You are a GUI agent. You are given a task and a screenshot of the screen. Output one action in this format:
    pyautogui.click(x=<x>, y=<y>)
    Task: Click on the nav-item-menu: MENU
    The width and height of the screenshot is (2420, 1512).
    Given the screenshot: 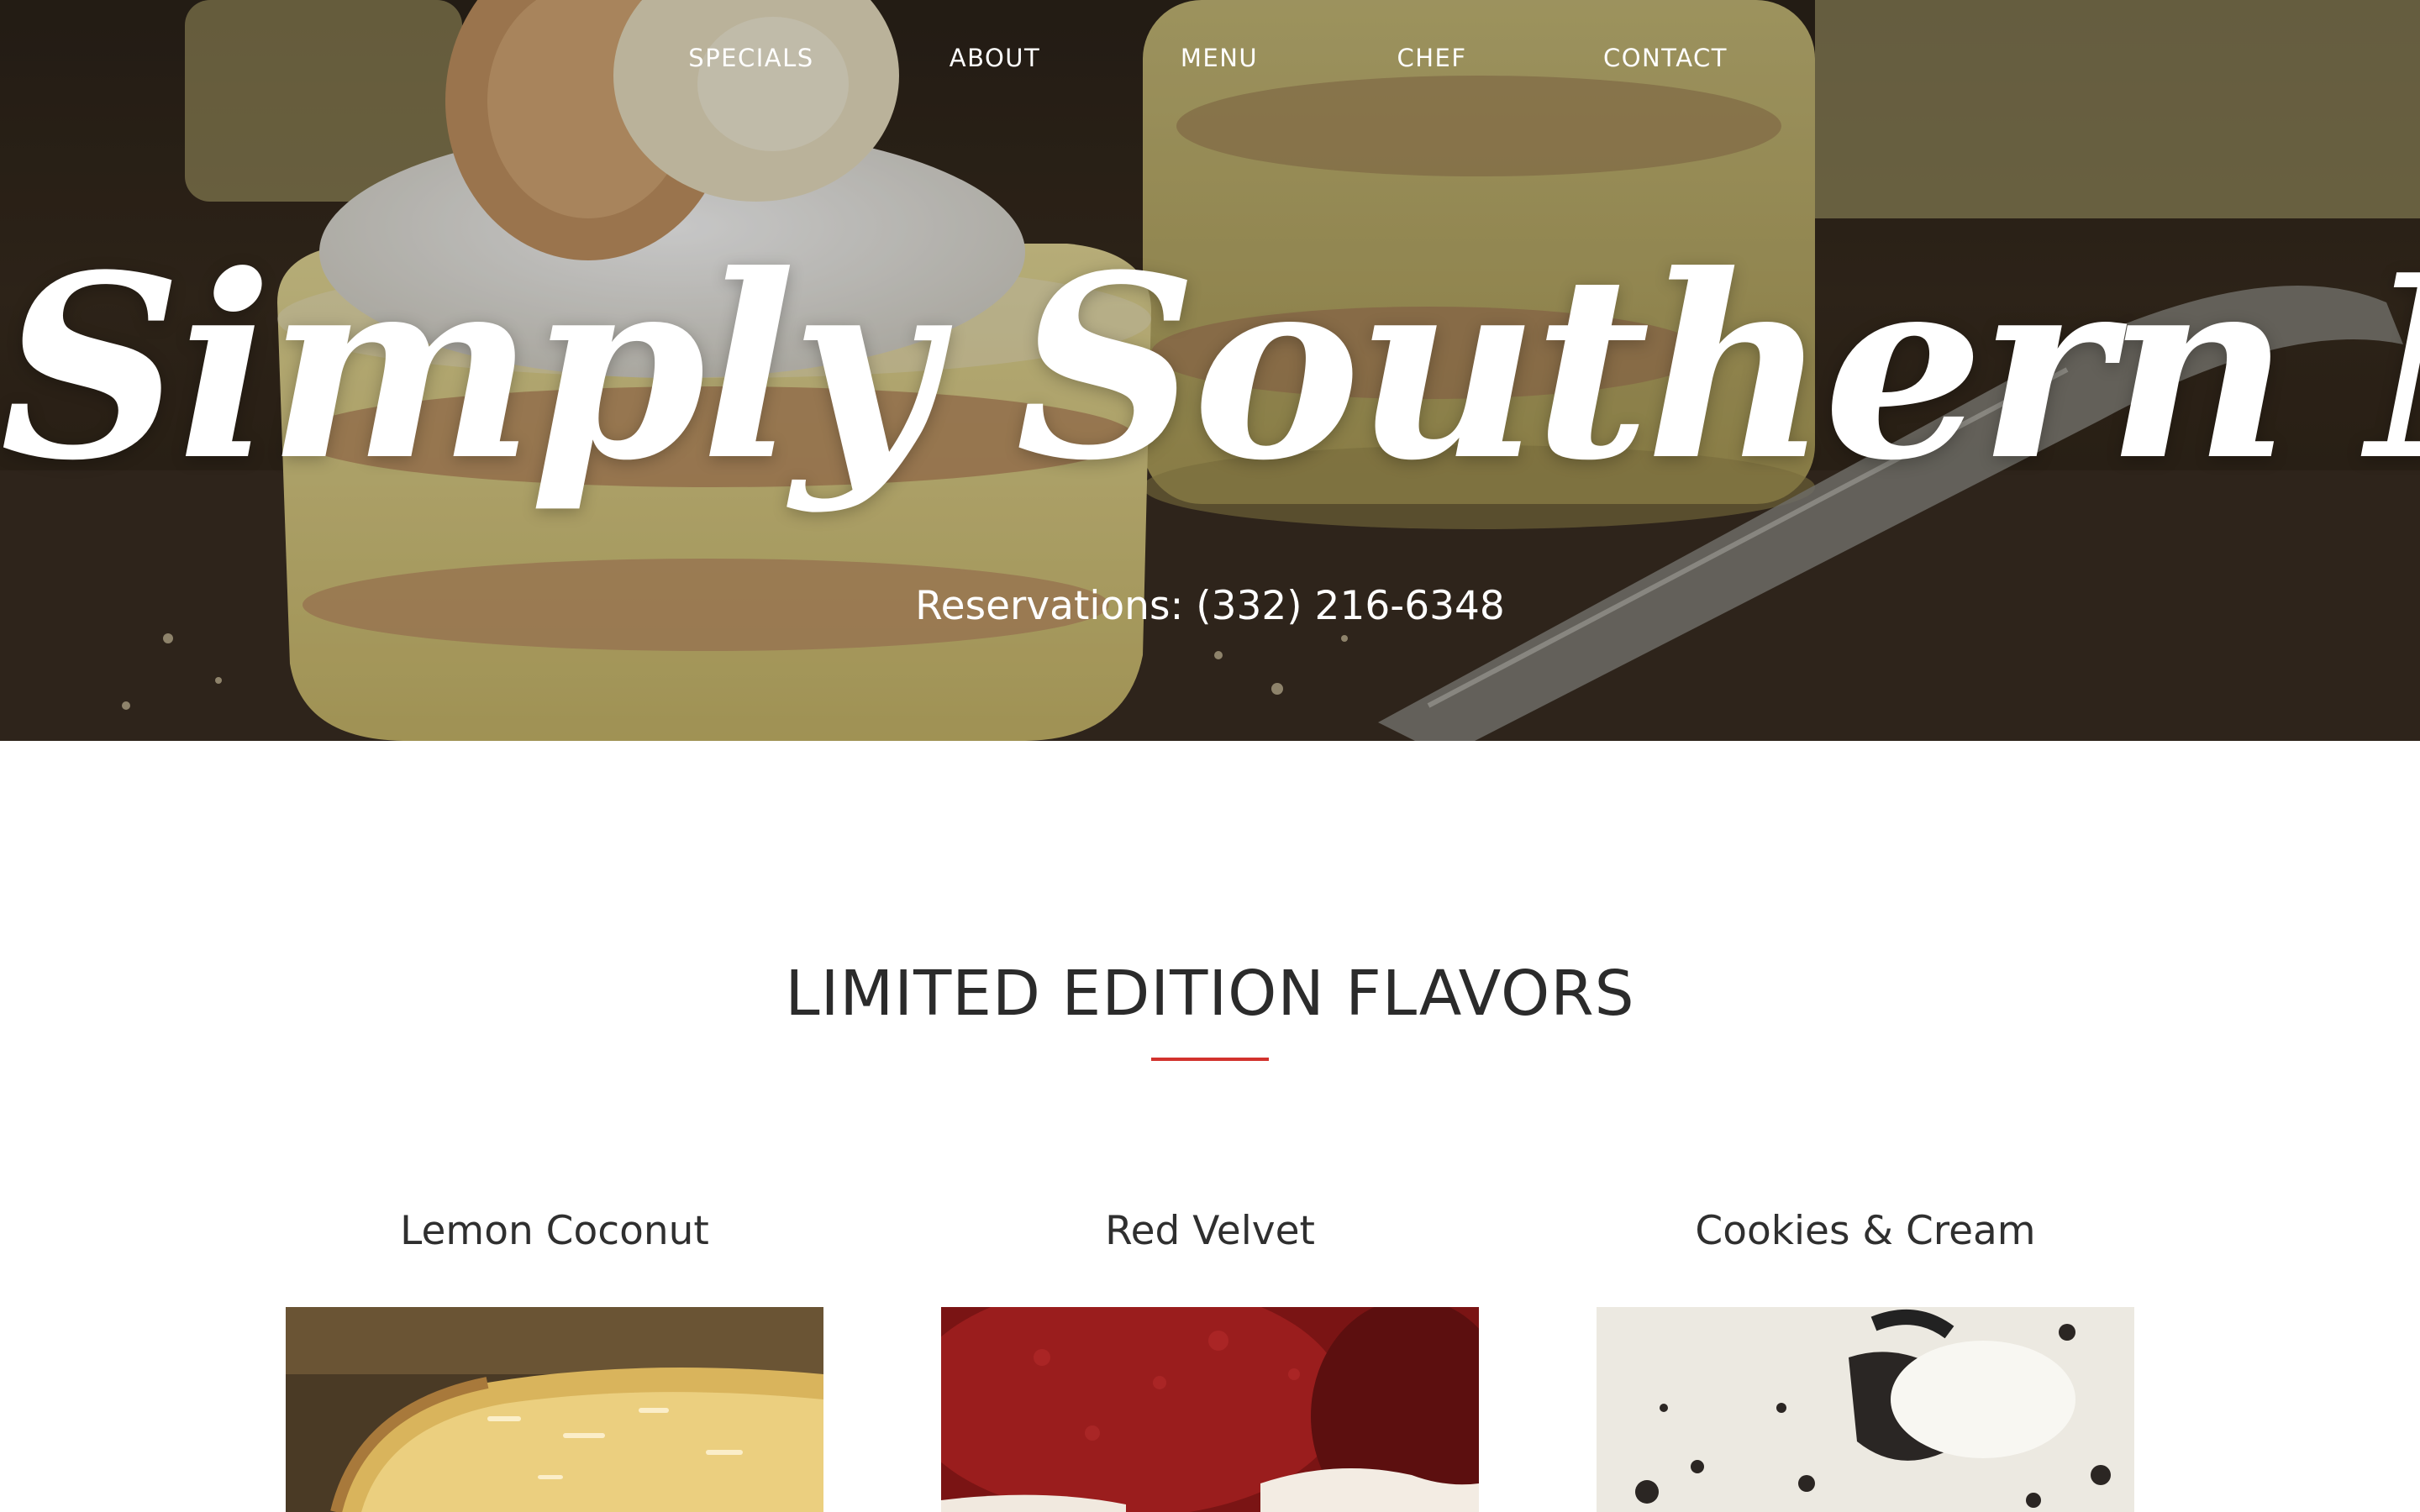 What is the action you would take?
    pyautogui.click(x=1219, y=58)
    